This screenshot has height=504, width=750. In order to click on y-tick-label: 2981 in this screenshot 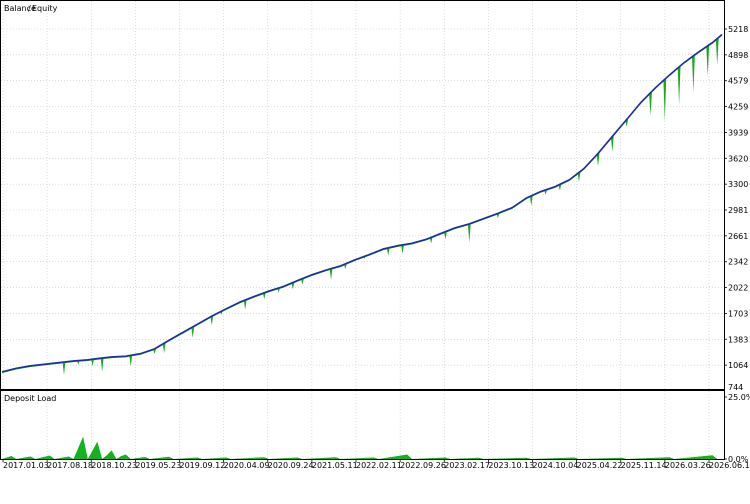, I will do `click(738, 210)`.